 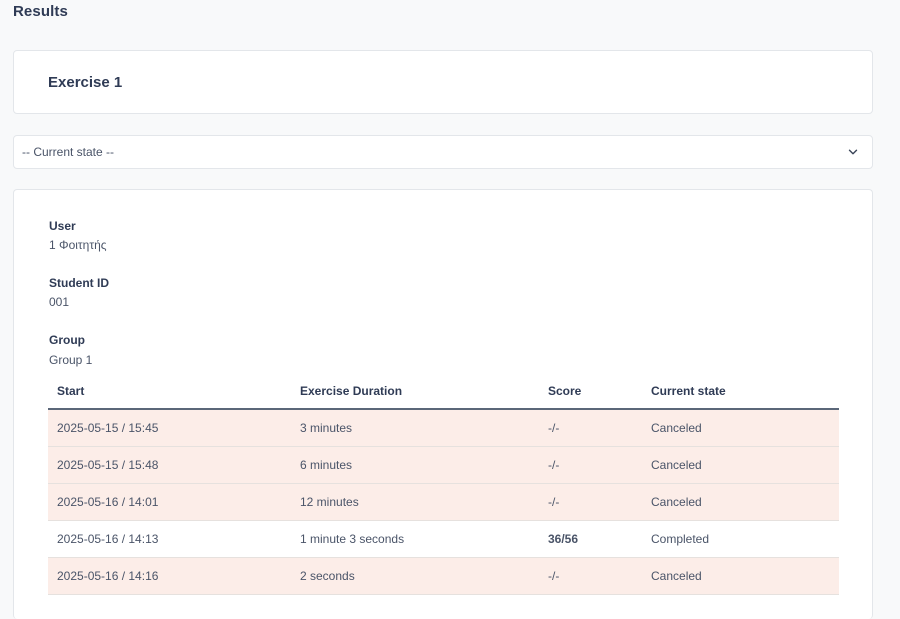 I want to click on chevron-down-icon, so click(x=853, y=152).